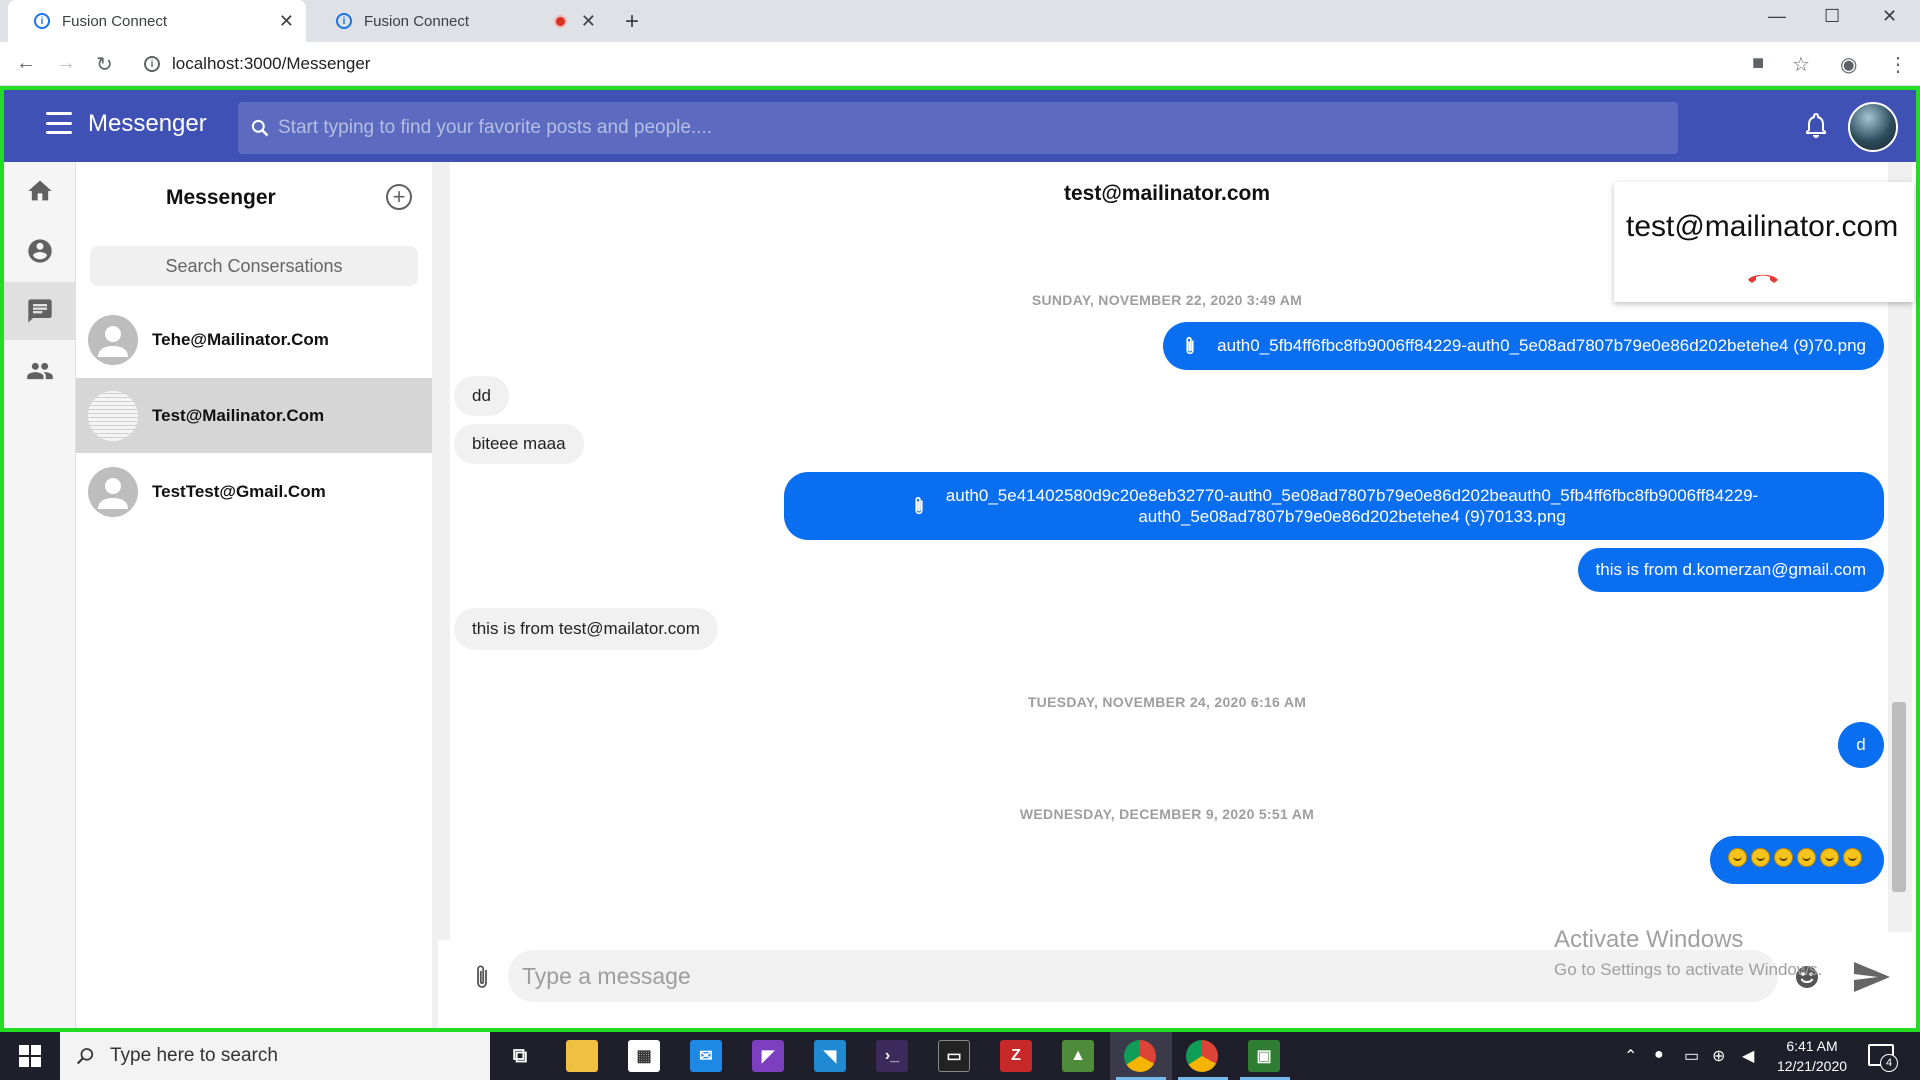  Describe the element at coordinates (1872, 977) in the screenshot. I see `send-icon` at that location.